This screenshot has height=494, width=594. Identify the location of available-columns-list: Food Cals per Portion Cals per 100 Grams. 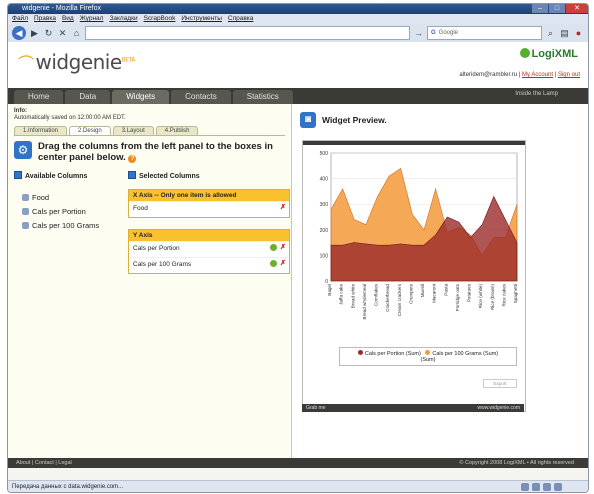
(60, 214).